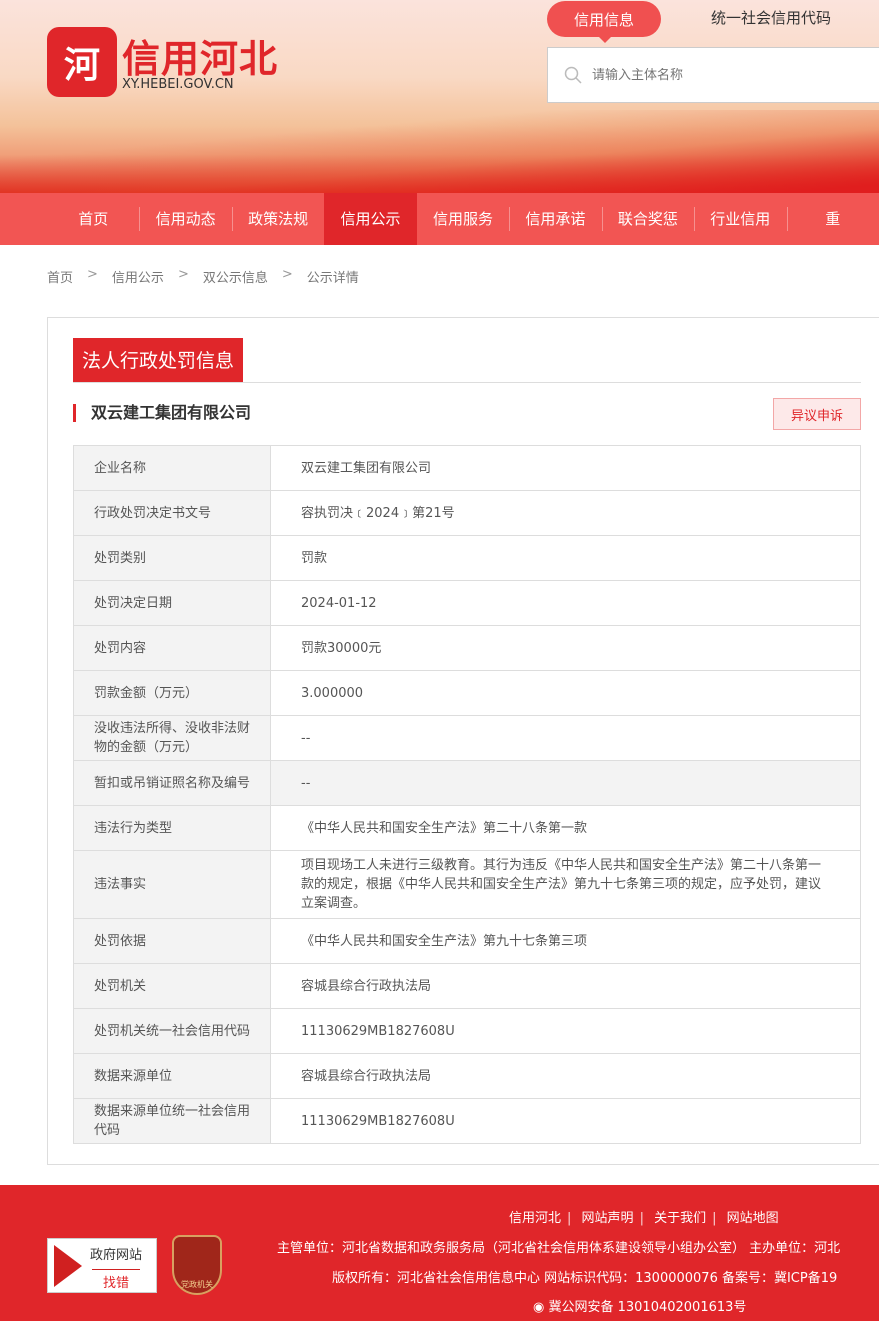 This screenshot has width=879, height=1321. What do you see at coordinates (235, 276) in the screenshot?
I see `breadcrumb-double-publicity: 双公示信息` at bounding box center [235, 276].